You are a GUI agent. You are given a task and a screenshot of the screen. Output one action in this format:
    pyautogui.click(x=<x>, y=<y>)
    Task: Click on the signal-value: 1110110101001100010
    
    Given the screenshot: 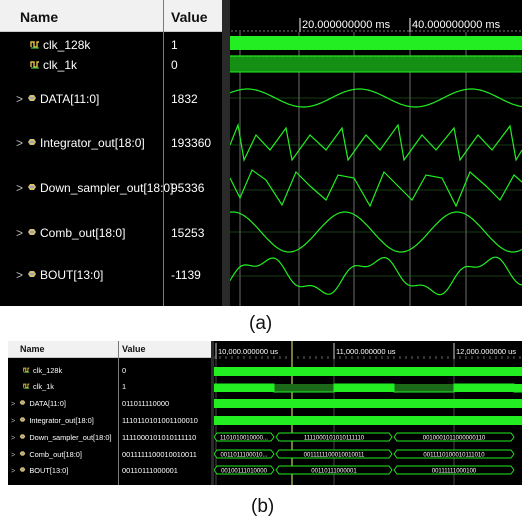 What is the action you would take?
    pyautogui.click(x=160, y=420)
    